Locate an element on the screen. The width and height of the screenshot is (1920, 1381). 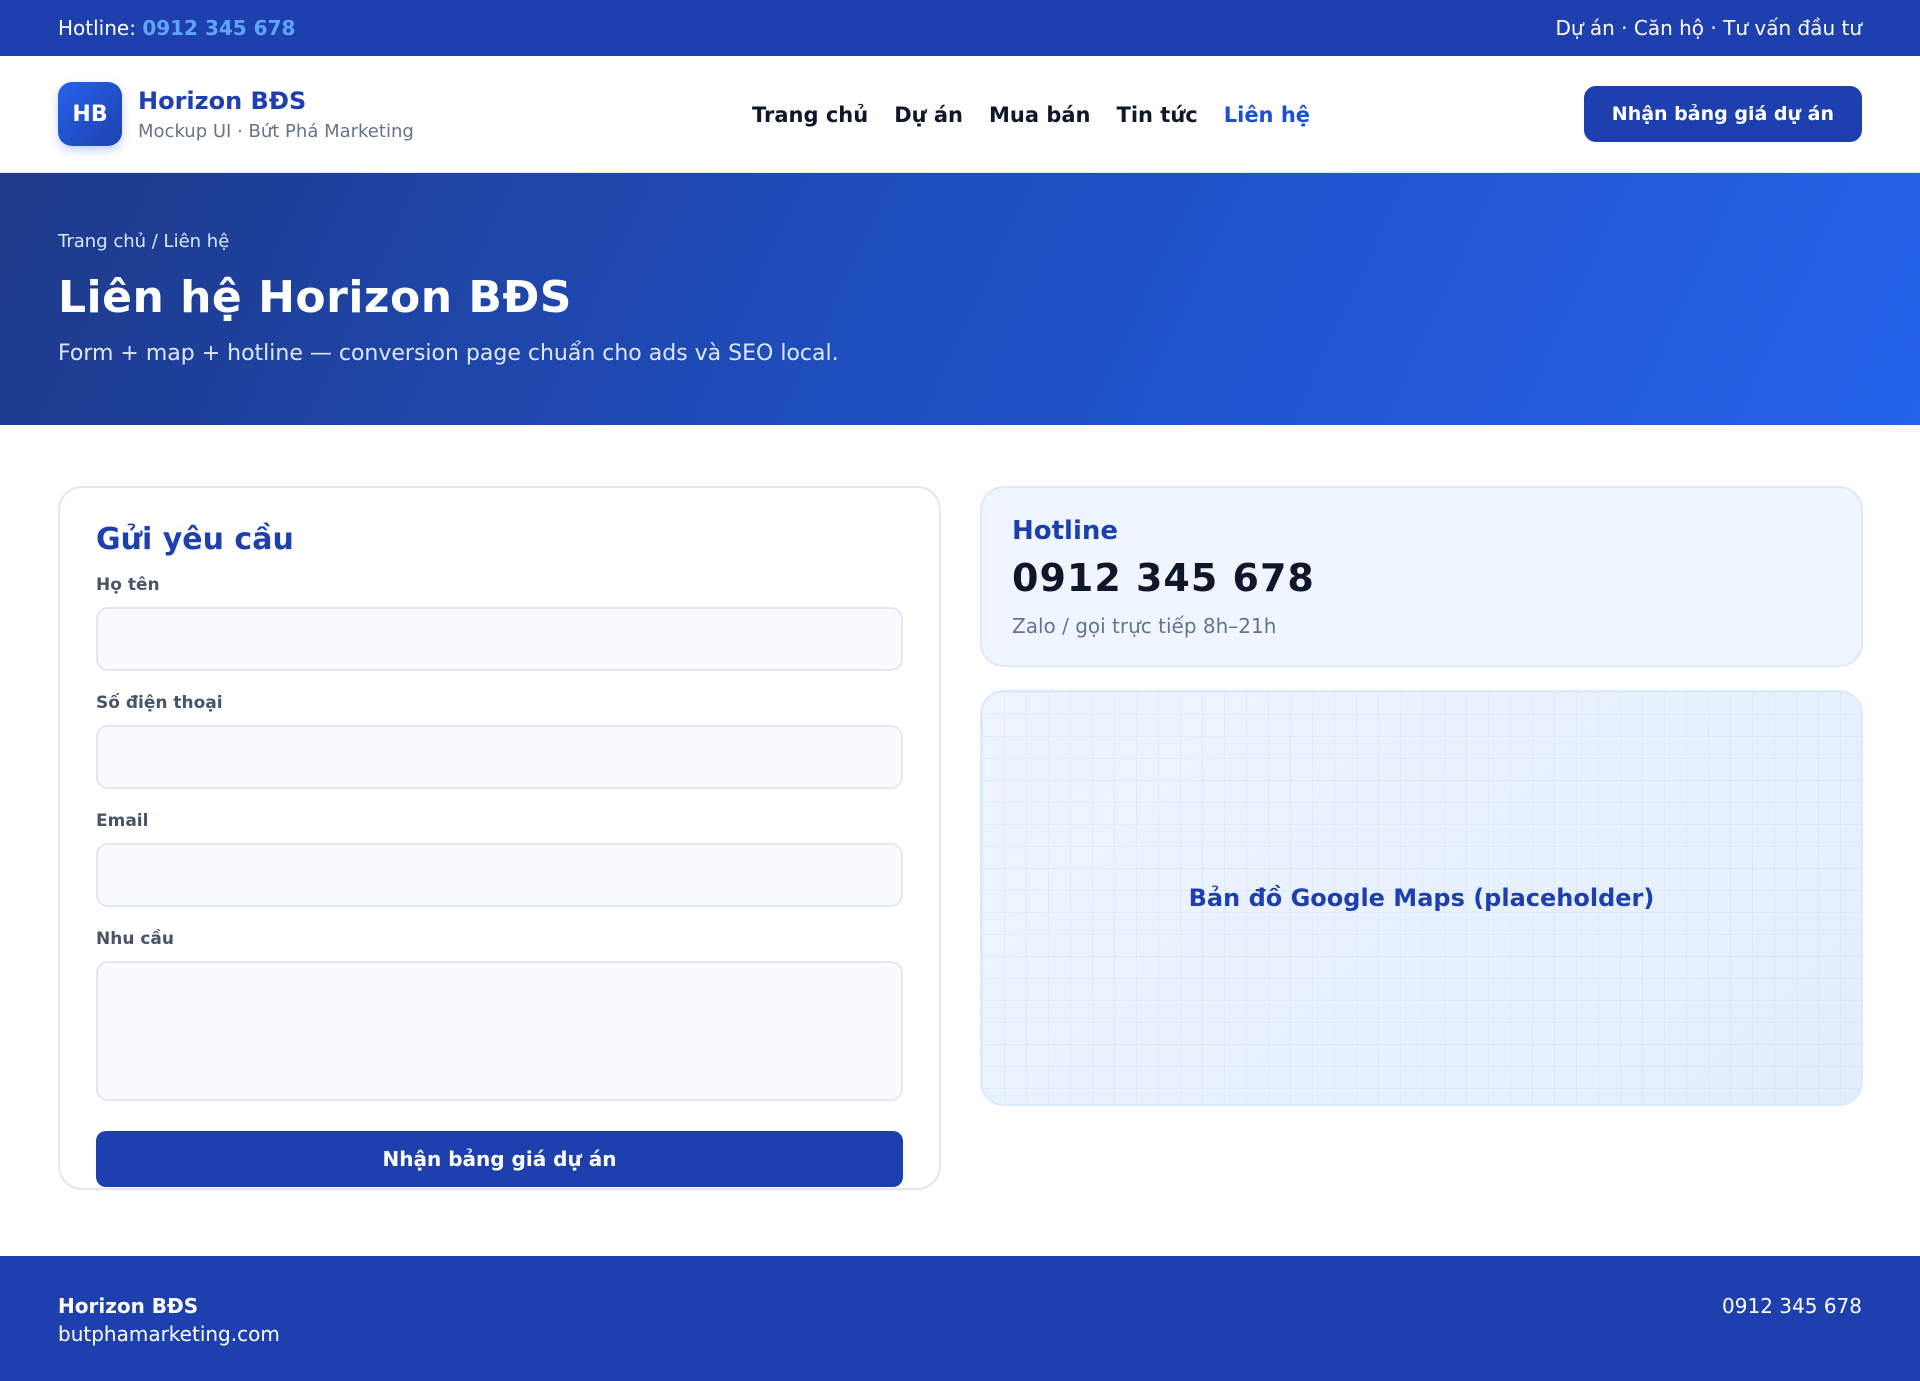
email-field is located at coordinates (499, 875).